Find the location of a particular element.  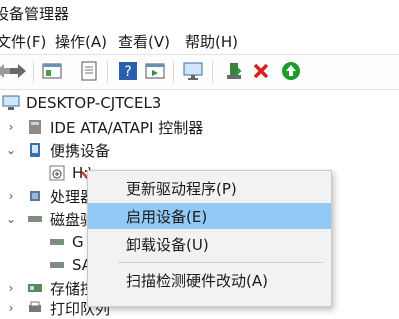

menu-update-driver: 更新驱动程序(P) is located at coordinates (209, 188).